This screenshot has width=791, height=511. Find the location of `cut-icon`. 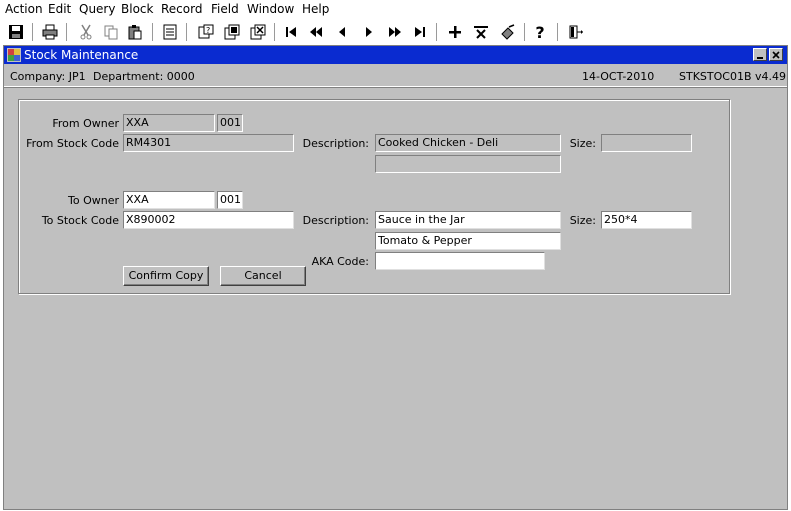

cut-icon is located at coordinates (86, 32).